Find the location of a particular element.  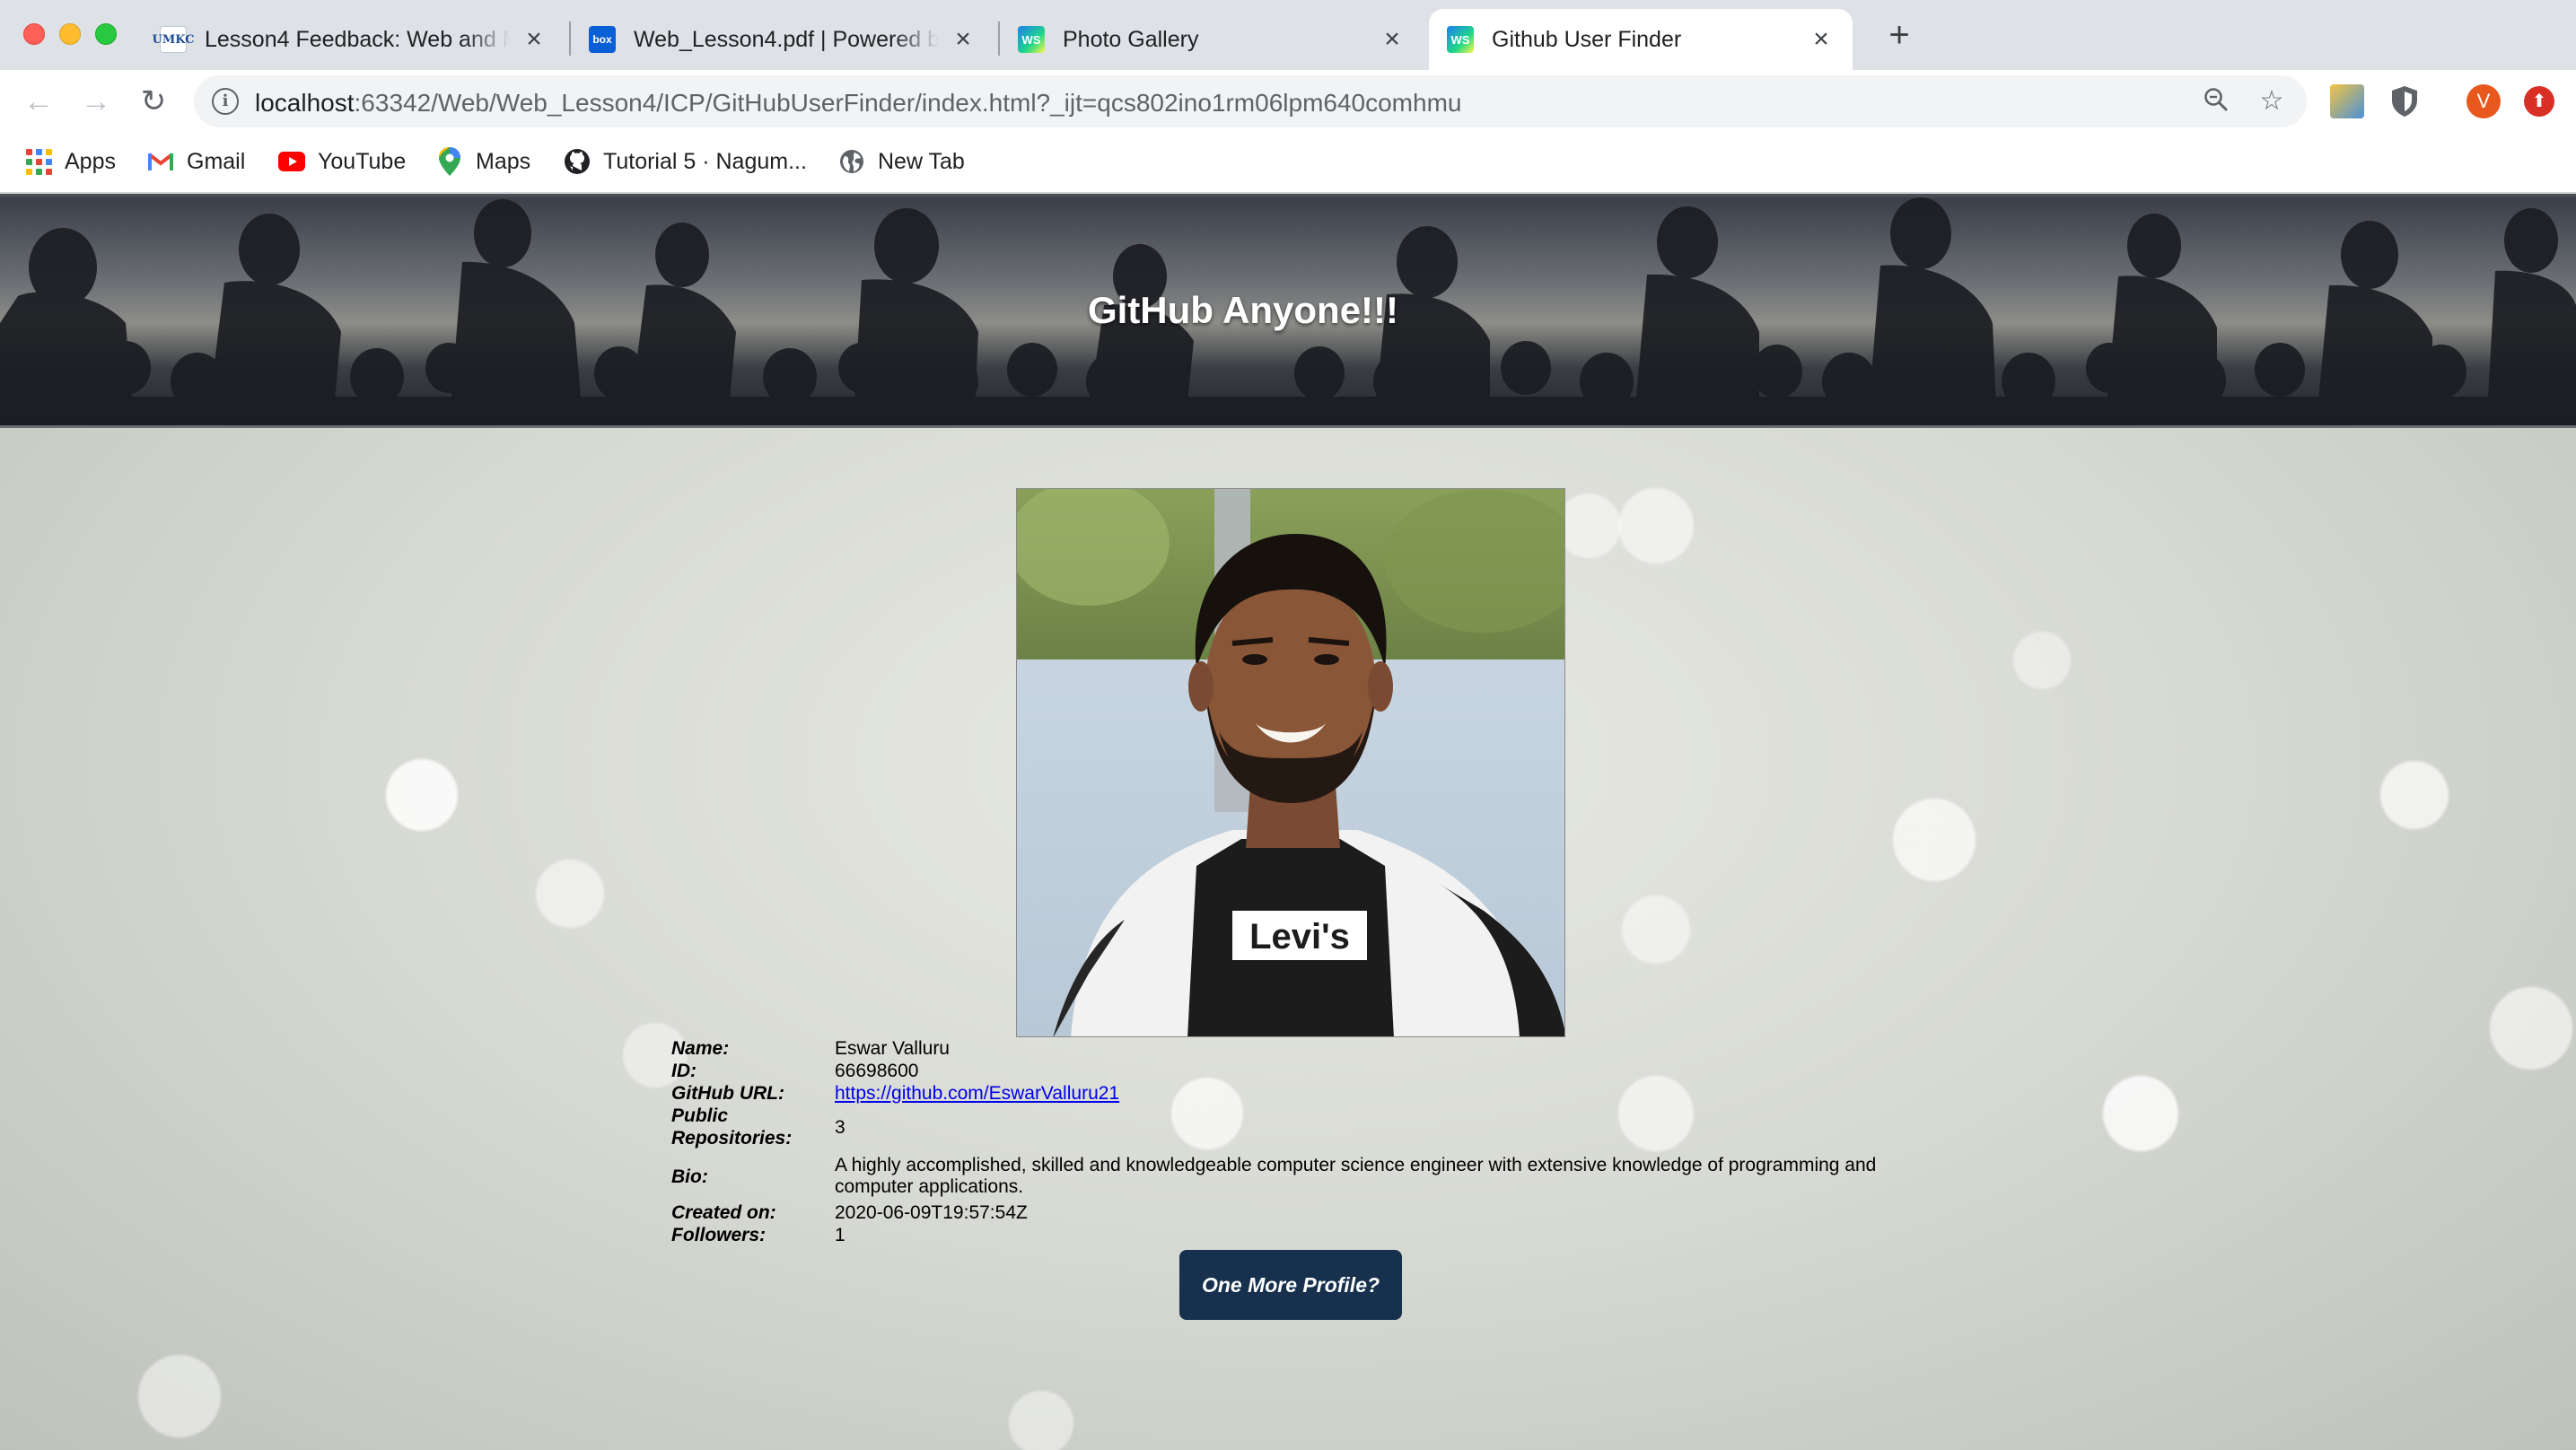

umkc-icon: UMKC is located at coordinates (173, 39).